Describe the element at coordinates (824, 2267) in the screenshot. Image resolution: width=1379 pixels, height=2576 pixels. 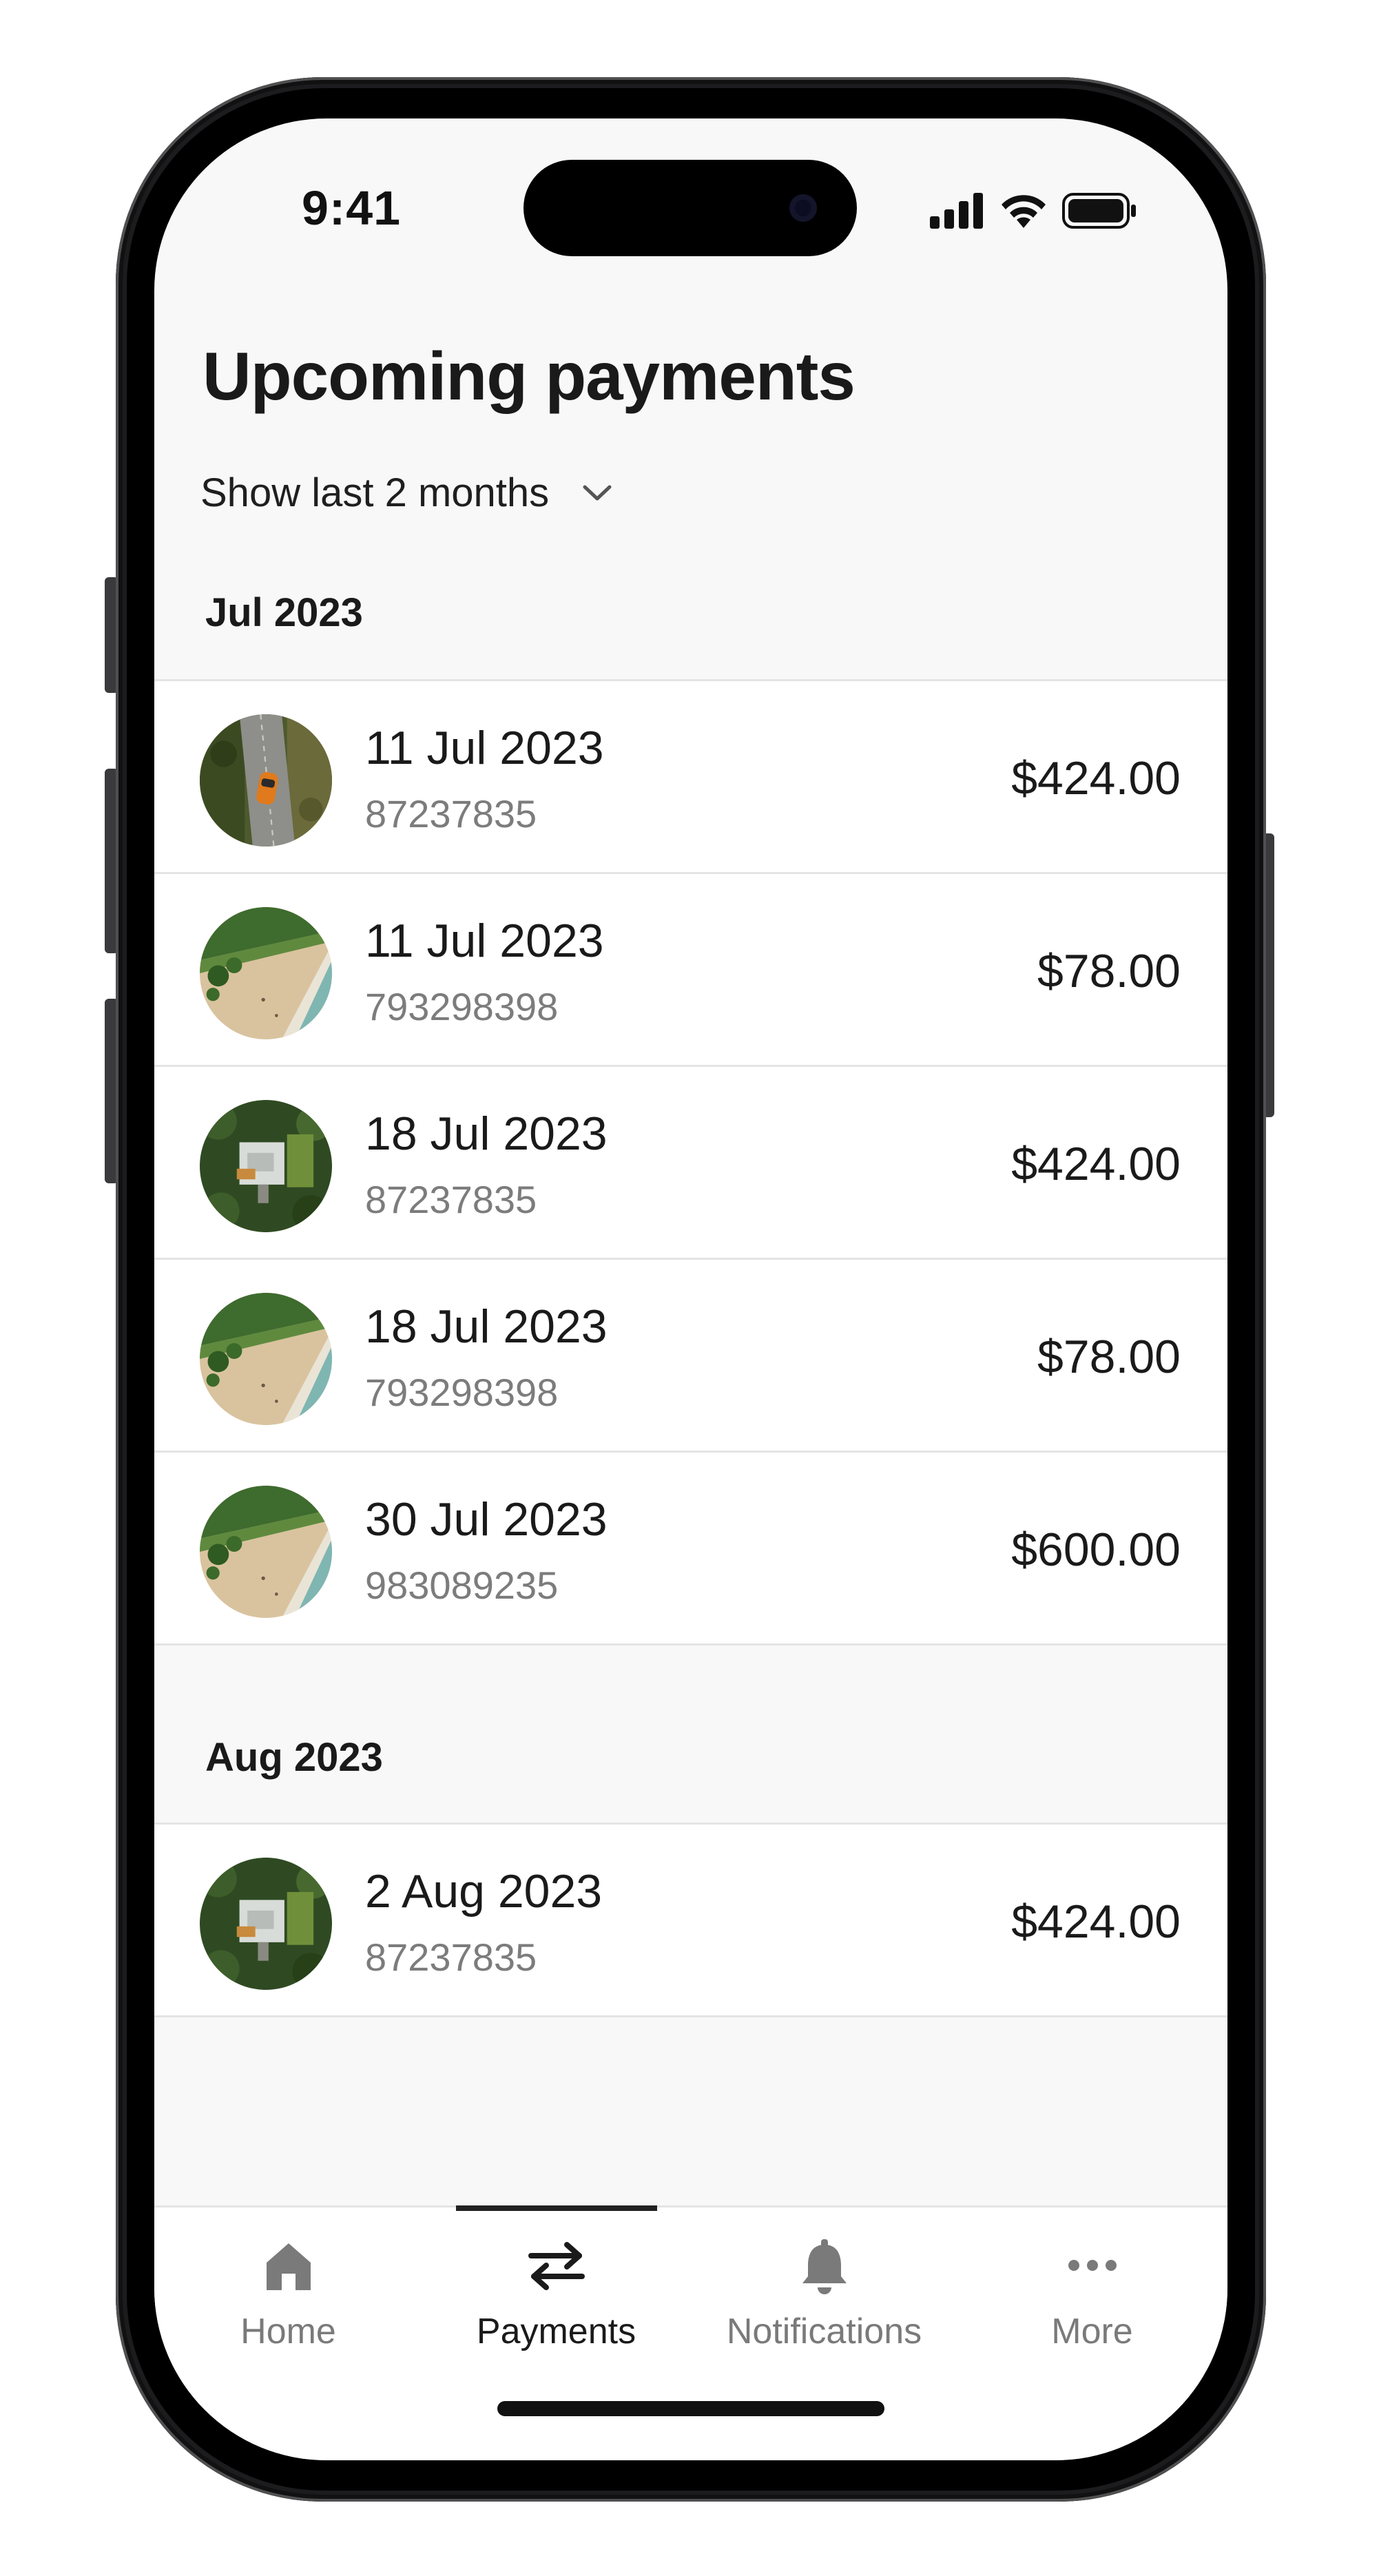
I see `bell-icon` at that location.